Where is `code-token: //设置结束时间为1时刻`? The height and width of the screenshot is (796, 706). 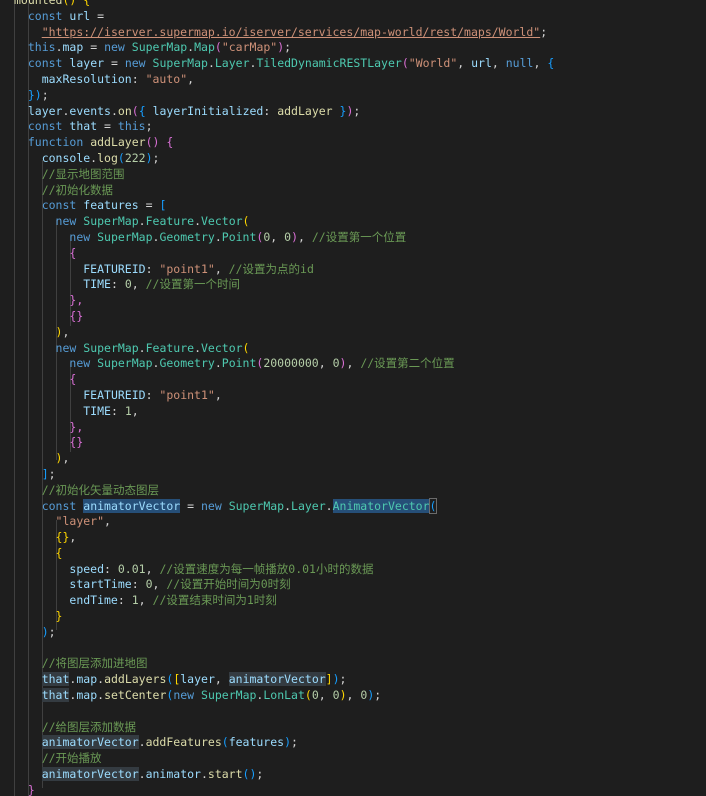
code-token: //设置结束时间为1时刻 is located at coordinates (214, 600).